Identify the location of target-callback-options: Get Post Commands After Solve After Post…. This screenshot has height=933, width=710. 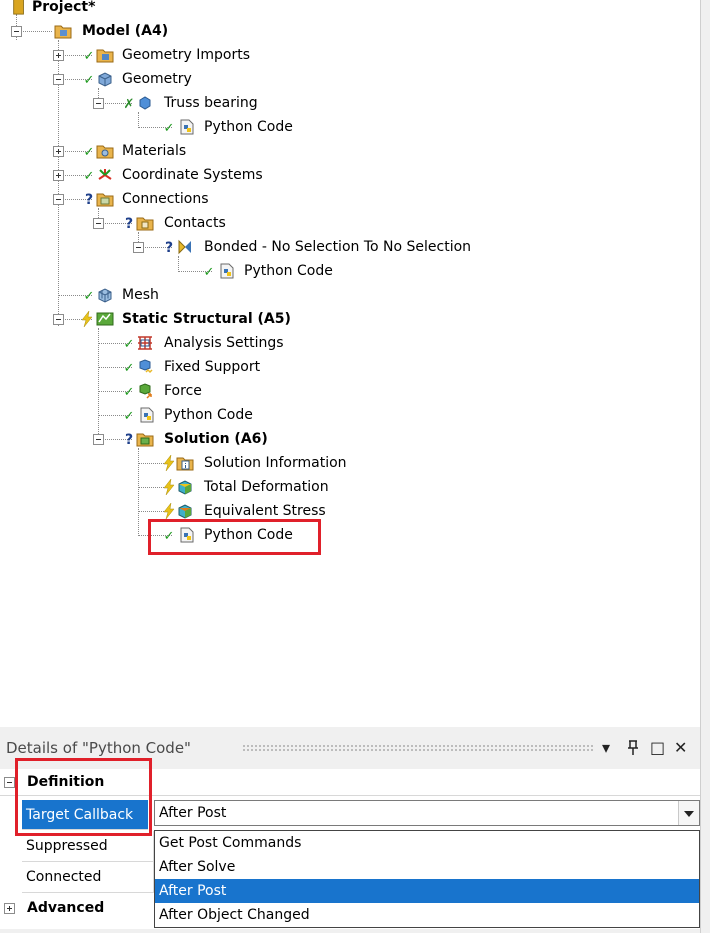
(427, 879).